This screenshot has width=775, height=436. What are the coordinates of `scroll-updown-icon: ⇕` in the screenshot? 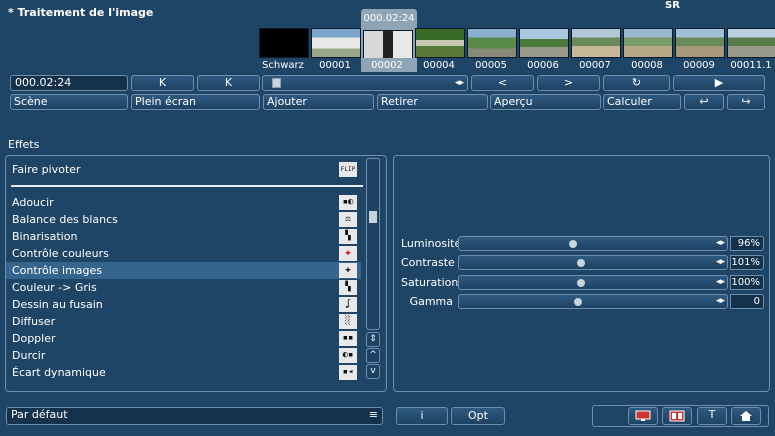 It's located at (373, 339).